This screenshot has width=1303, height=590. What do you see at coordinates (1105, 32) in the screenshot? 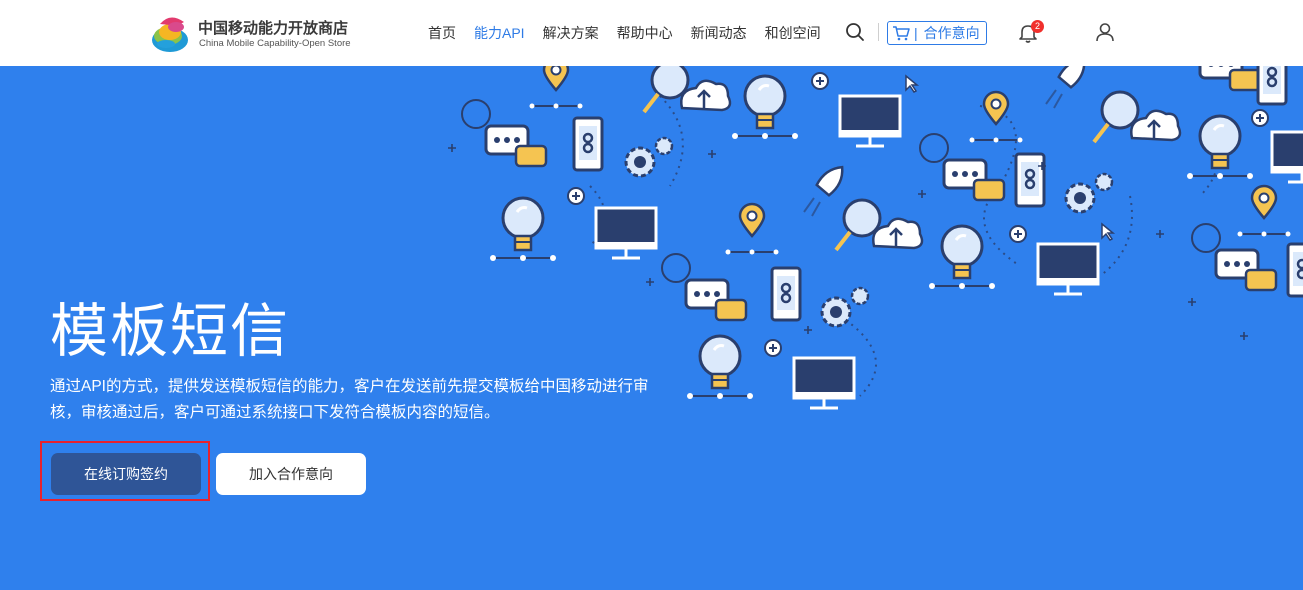
I see `user-icon` at bounding box center [1105, 32].